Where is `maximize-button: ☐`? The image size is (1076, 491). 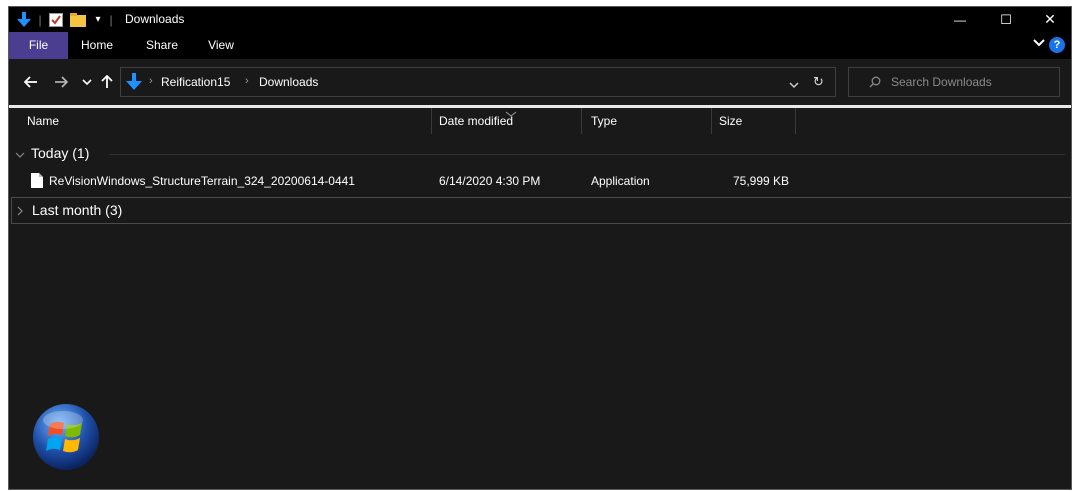 maximize-button: ☐ is located at coordinates (1006, 19).